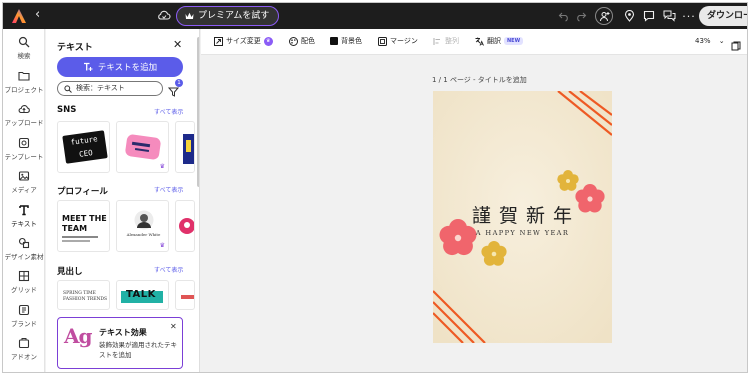  I want to click on more-options-icon: ···, so click(689, 16).